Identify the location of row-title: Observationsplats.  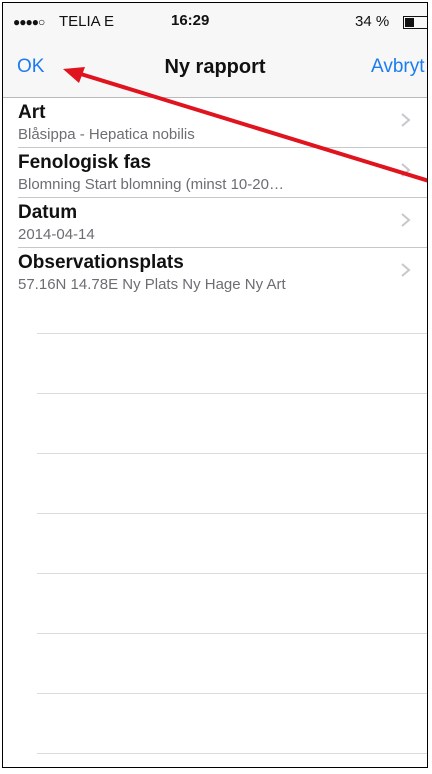
(101, 262).